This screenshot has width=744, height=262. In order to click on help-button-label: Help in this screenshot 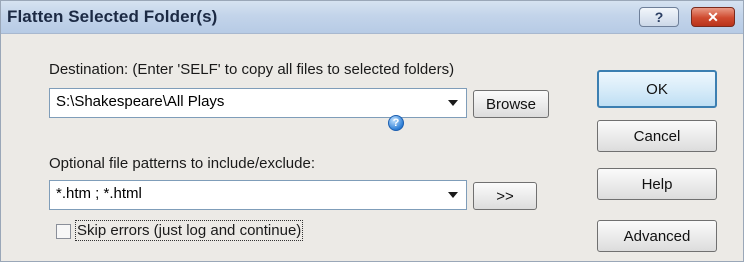, I will do `click(657, 184)`.